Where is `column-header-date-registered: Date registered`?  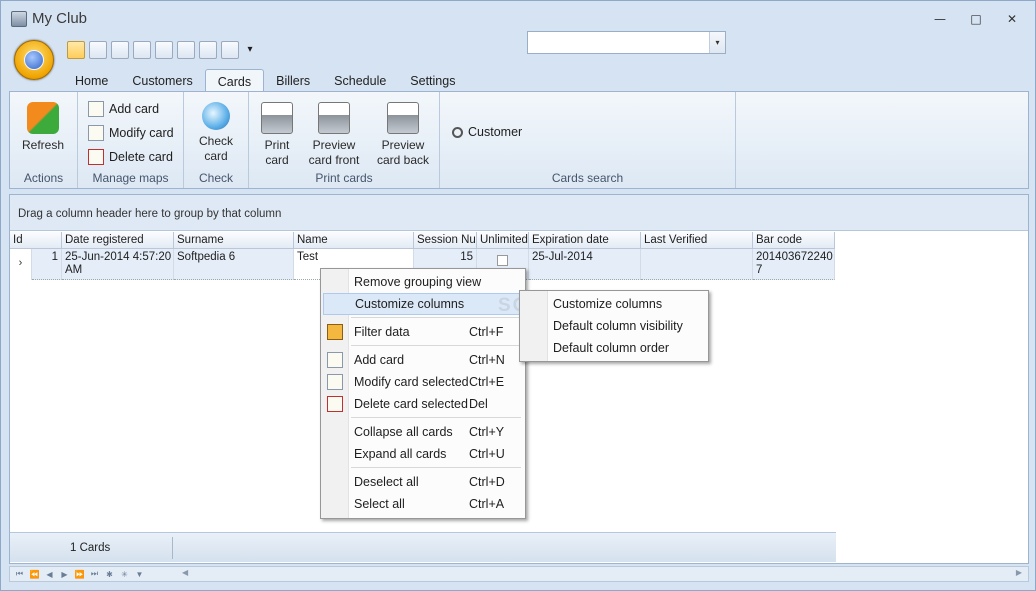
column-header-date-registered: Date registered is located at coordinates (118, 240).